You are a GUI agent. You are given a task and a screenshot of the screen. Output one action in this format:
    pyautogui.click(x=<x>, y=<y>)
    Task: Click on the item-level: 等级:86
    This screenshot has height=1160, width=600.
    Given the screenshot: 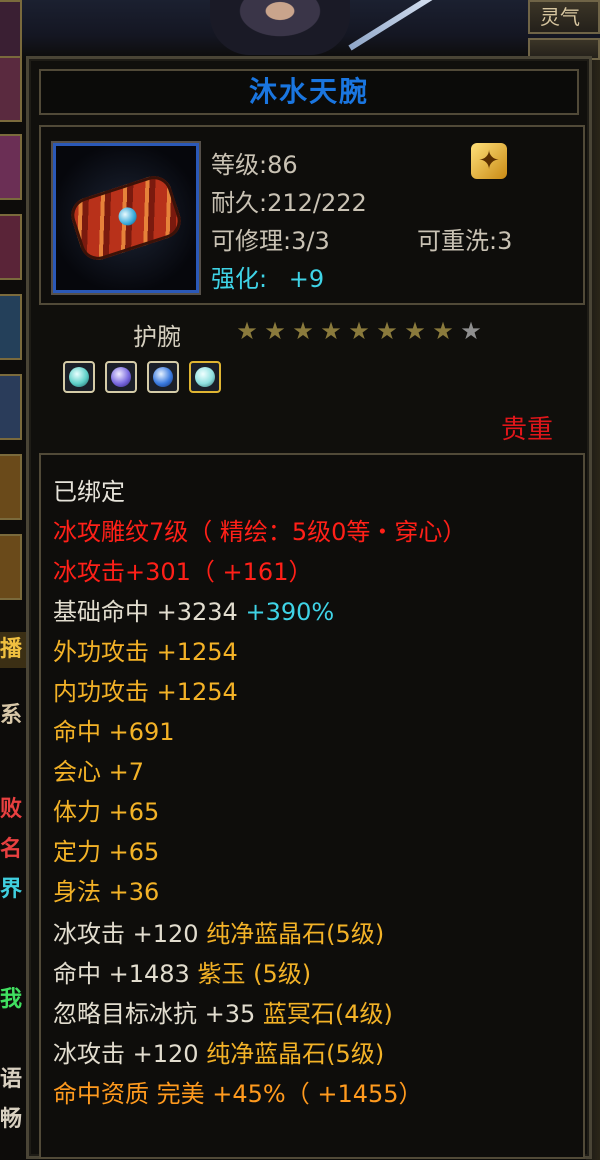 What is the action you would take?
    pyautogui.click(x=254, y=165)
    